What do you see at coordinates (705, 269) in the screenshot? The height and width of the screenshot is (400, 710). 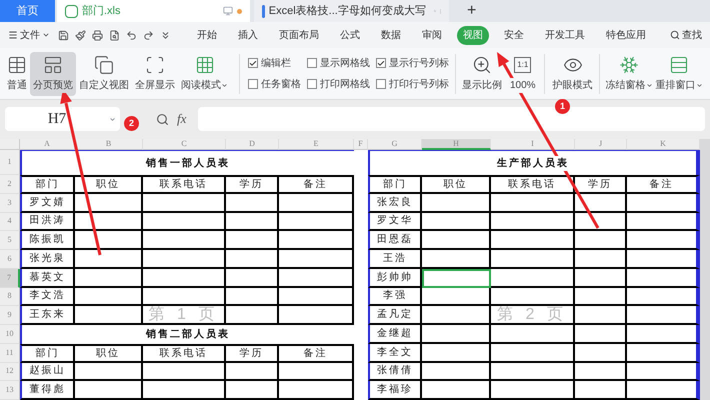 I see `scrollbar` at bounding box center [705, 269].